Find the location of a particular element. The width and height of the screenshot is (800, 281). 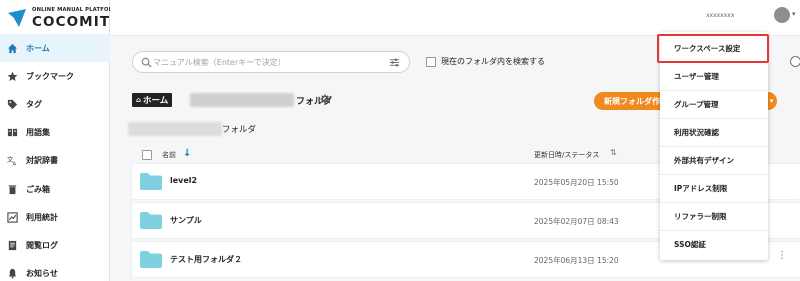

row-name: テスト用フォルダ２ is located at coordinates (206, 259).